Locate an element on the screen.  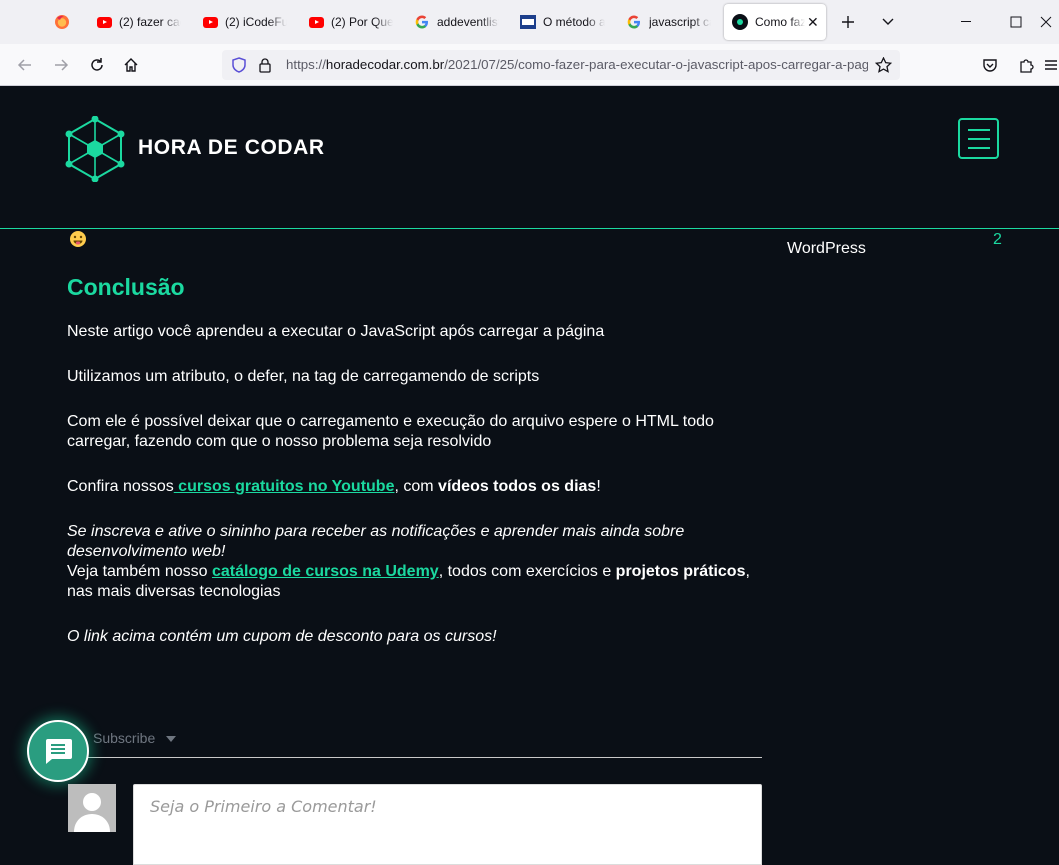
chat-icon is located at coordinates (59, 751).